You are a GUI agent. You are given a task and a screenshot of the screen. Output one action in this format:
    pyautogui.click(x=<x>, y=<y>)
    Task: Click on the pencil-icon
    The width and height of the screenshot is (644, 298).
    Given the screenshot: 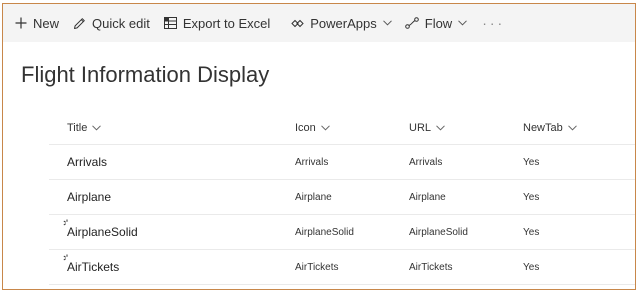 What is the action you would take?
    pyautogui.click(x=79, y=23)
    